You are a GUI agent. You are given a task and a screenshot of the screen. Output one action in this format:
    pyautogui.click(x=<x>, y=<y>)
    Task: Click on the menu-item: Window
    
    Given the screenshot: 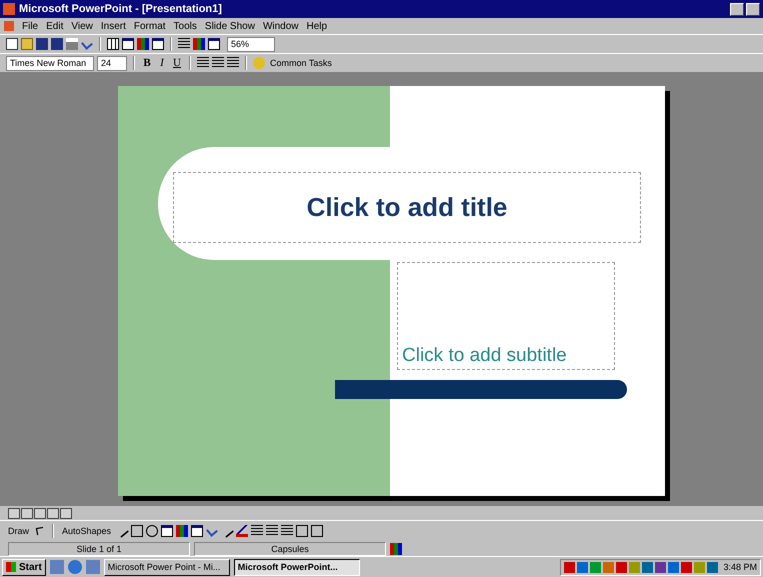 What is the action you would take?
    pyautogui.click(x=280, y=26)
    